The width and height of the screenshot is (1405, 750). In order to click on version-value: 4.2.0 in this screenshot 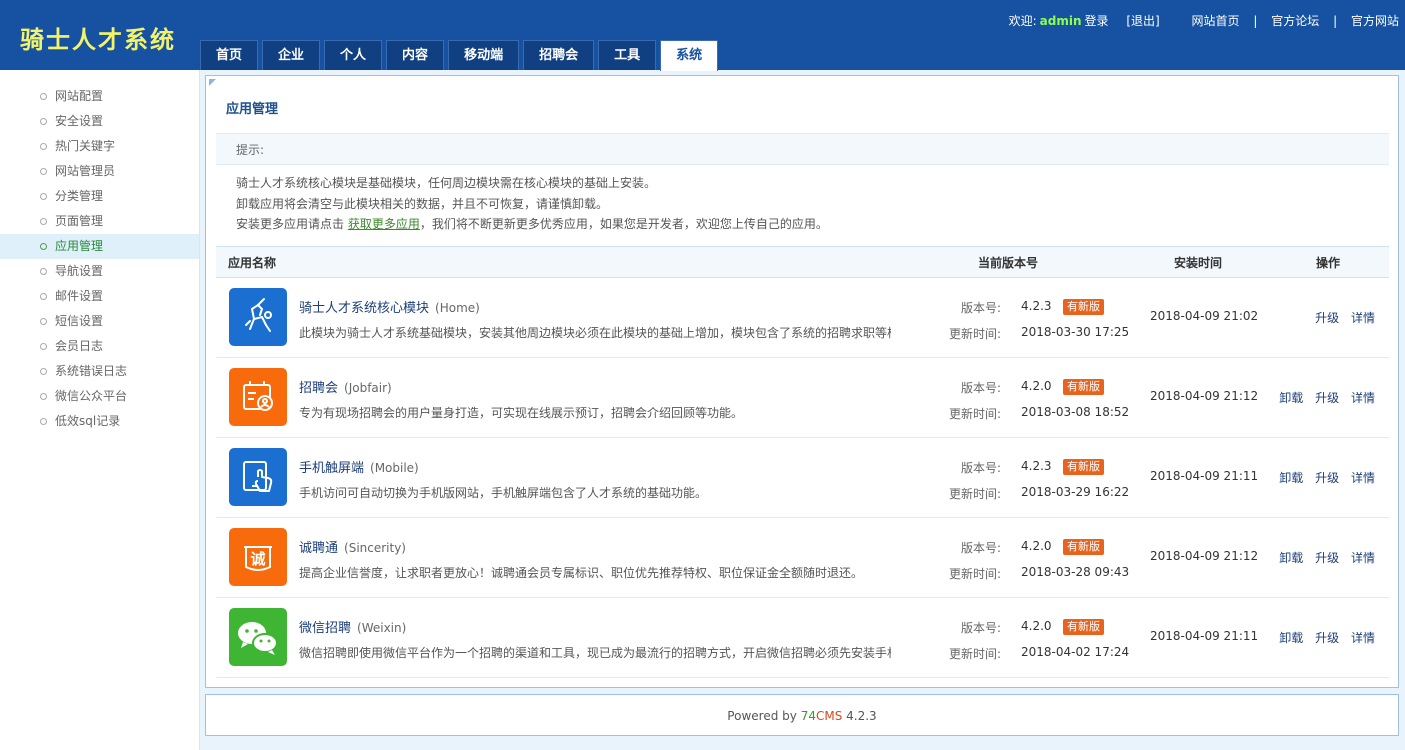, I will do `click(1036, 626)`.